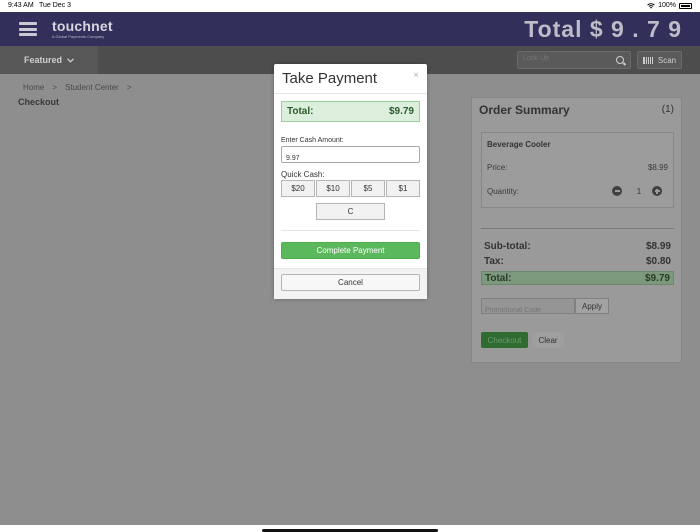 This screenshot has height=532, width=700. Describe the element at coordinates (528, 306) in the screenshot. I see `promo-code-field` at that location.